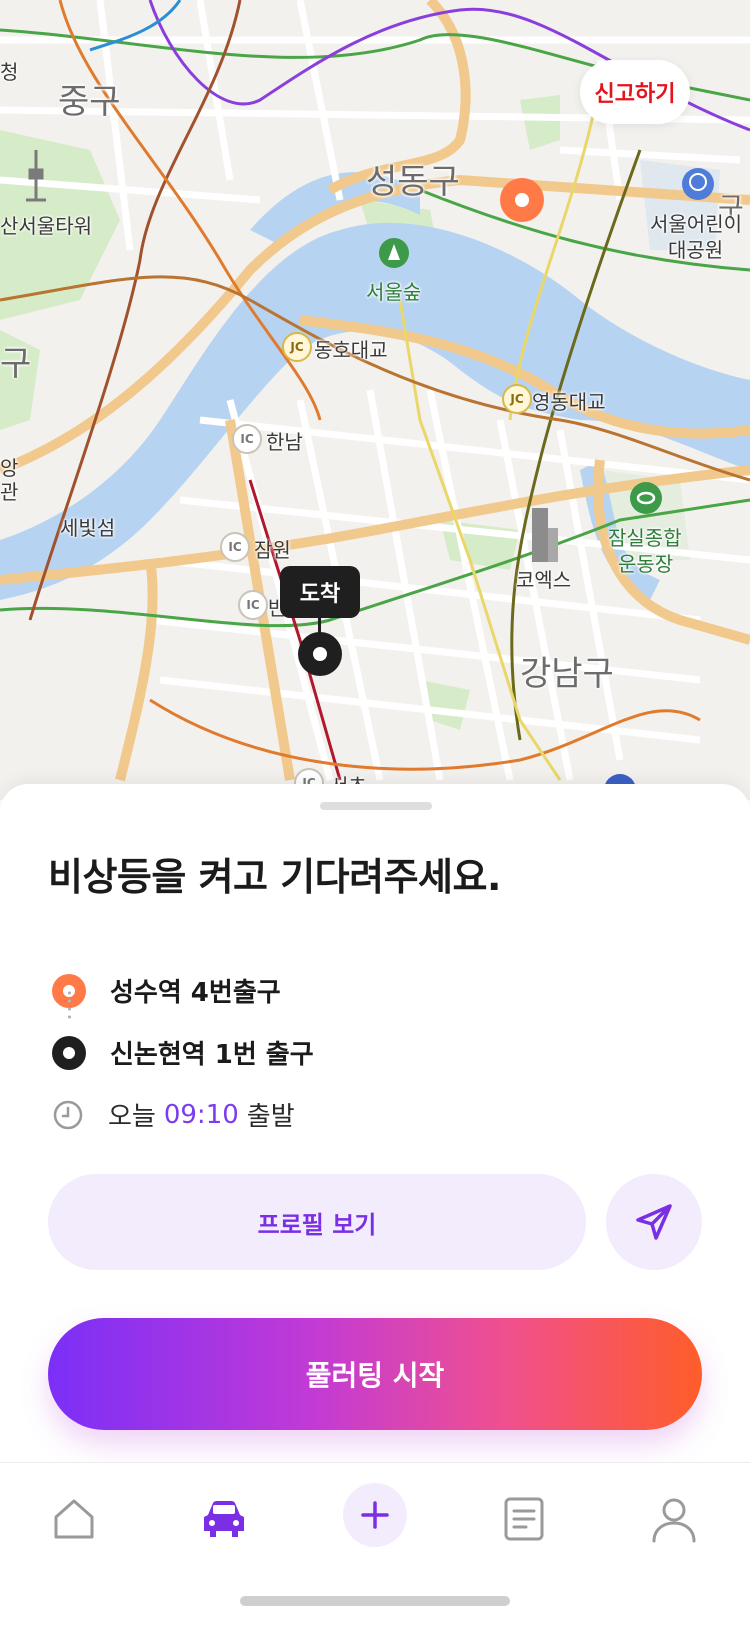  I want to click on jc-badge-yeongdong: JC, so click(517, 399).